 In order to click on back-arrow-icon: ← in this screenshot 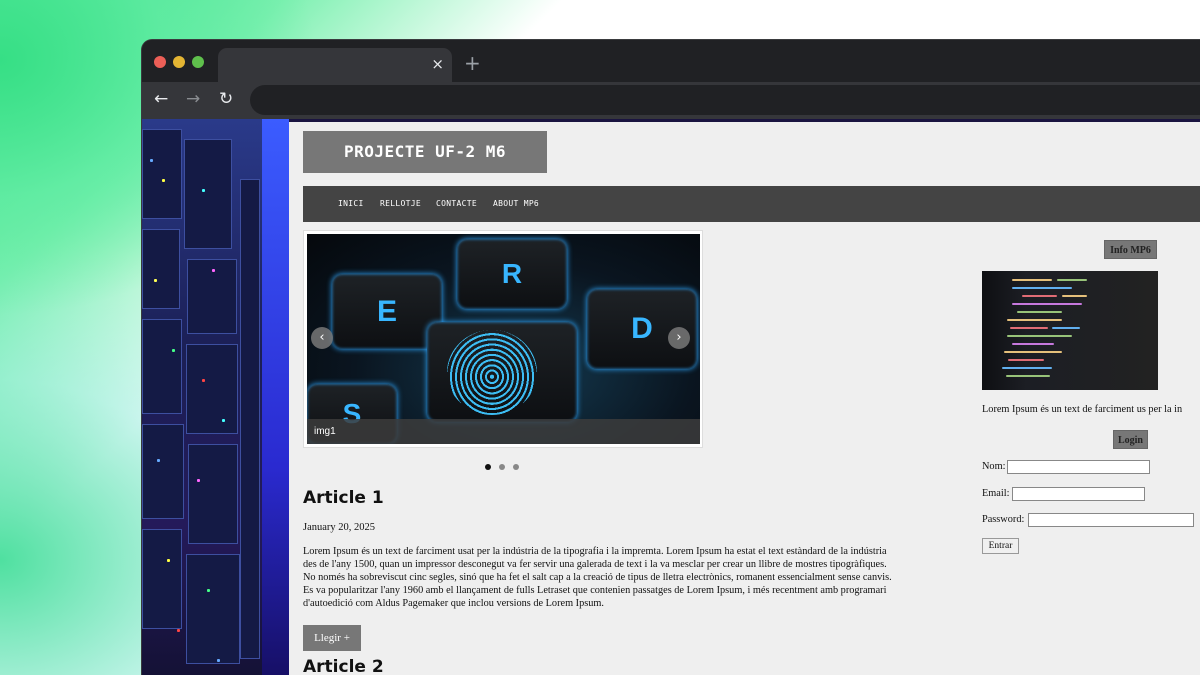, I will do `click(161, 99)`.